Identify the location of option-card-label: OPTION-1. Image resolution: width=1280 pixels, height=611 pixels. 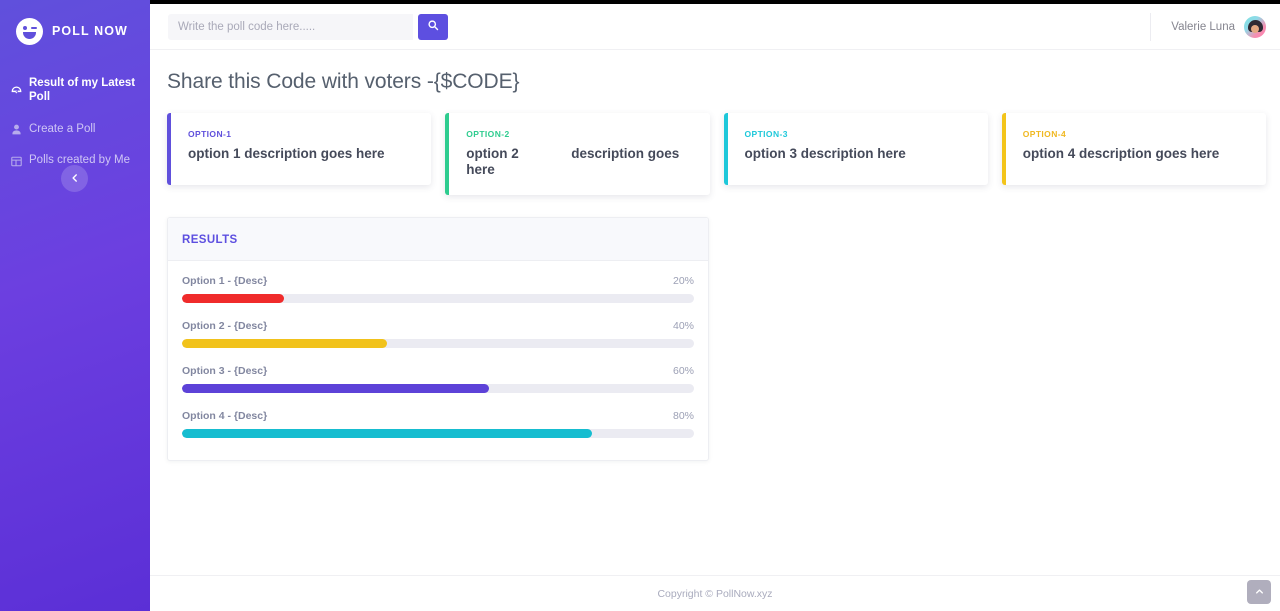
(210, 134).